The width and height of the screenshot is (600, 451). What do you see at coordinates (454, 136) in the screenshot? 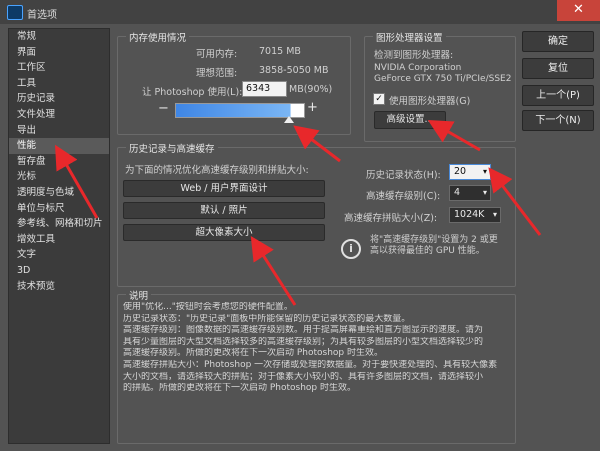
I see `arrow-to-advanced-settings` at bounding box center [454, 136].